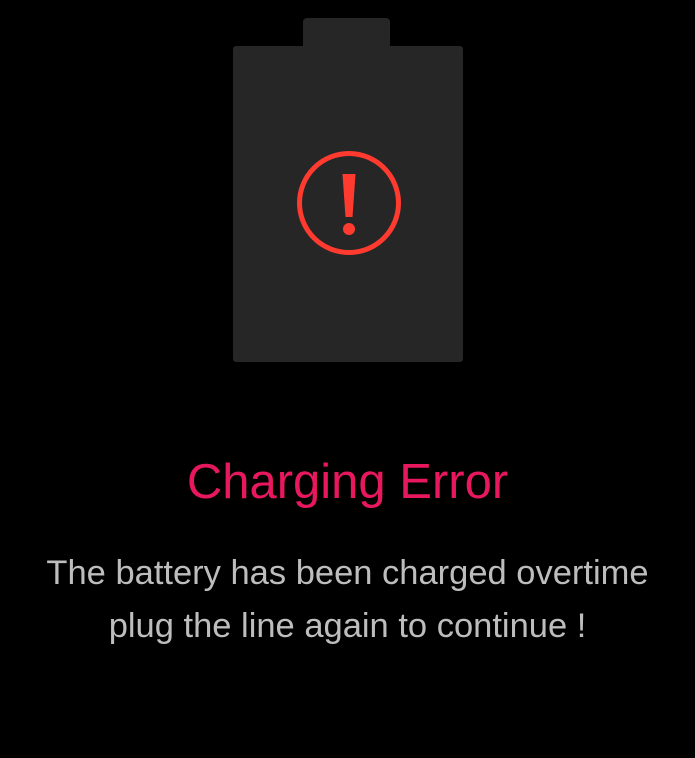  I want to click on error-message-line-1: The battery has been charged overtime, so click(347, 573).